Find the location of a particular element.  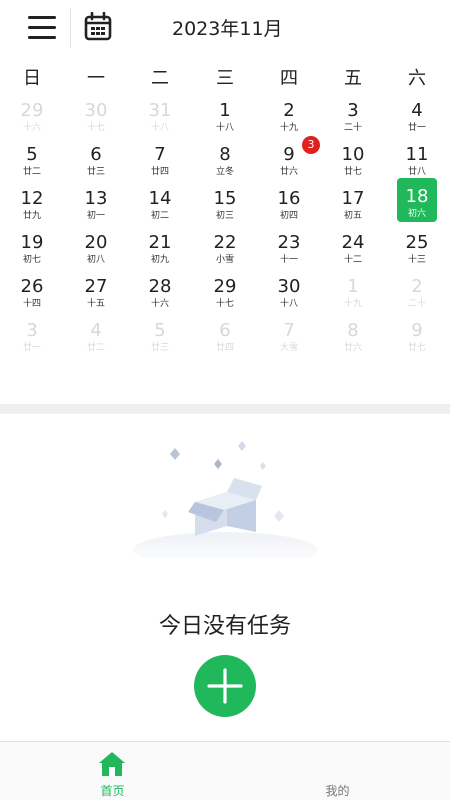

day-cell: 14 初二 is located at coordinates (160, 206).